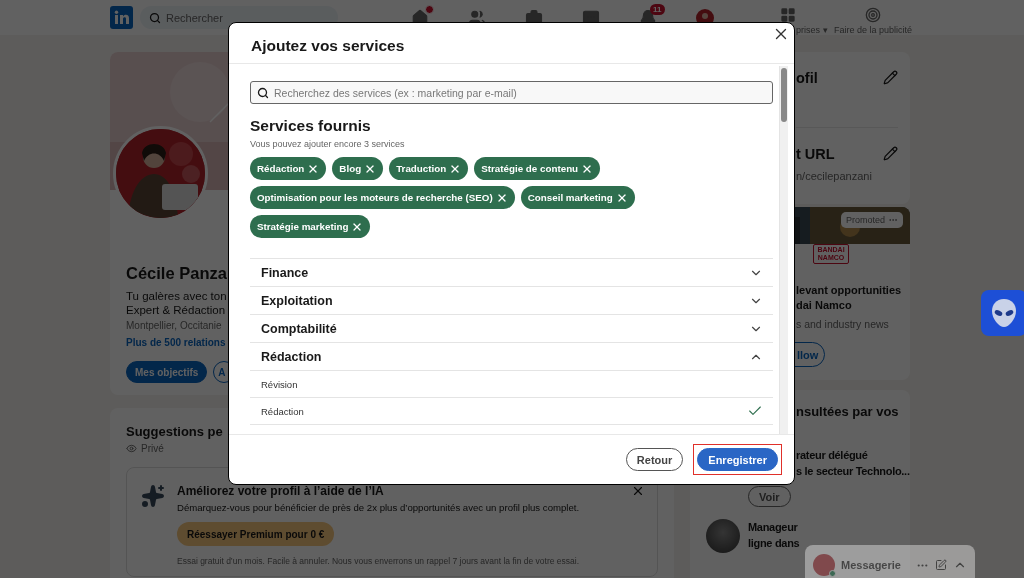  I want to click on notification-count: 11, so click(657, 9).